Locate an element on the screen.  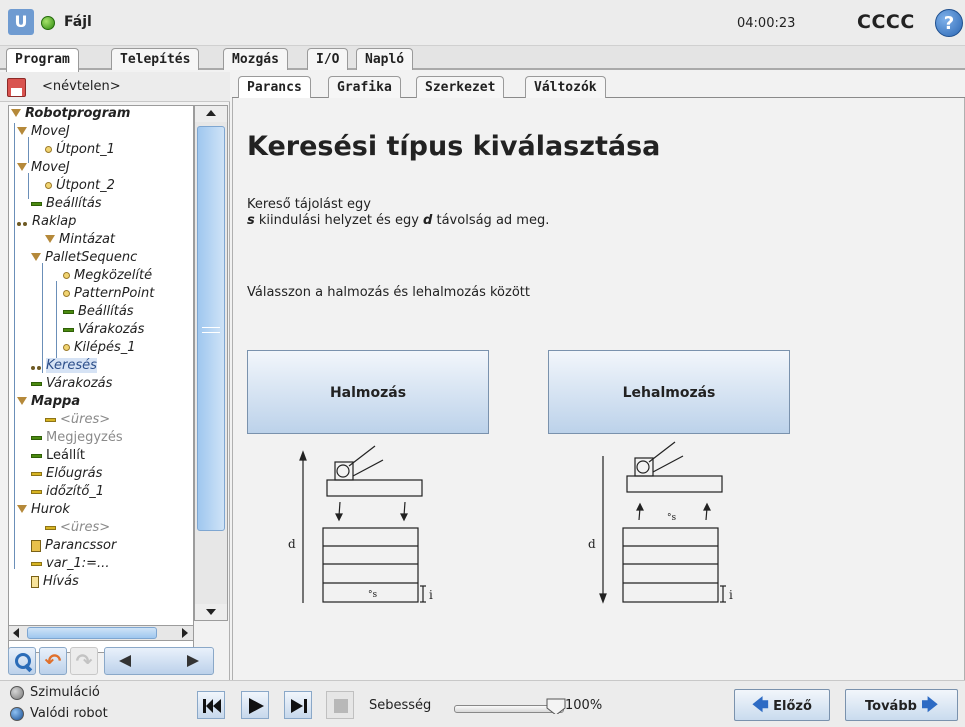
stack-i-label: i is located at coordinates (431, 595).